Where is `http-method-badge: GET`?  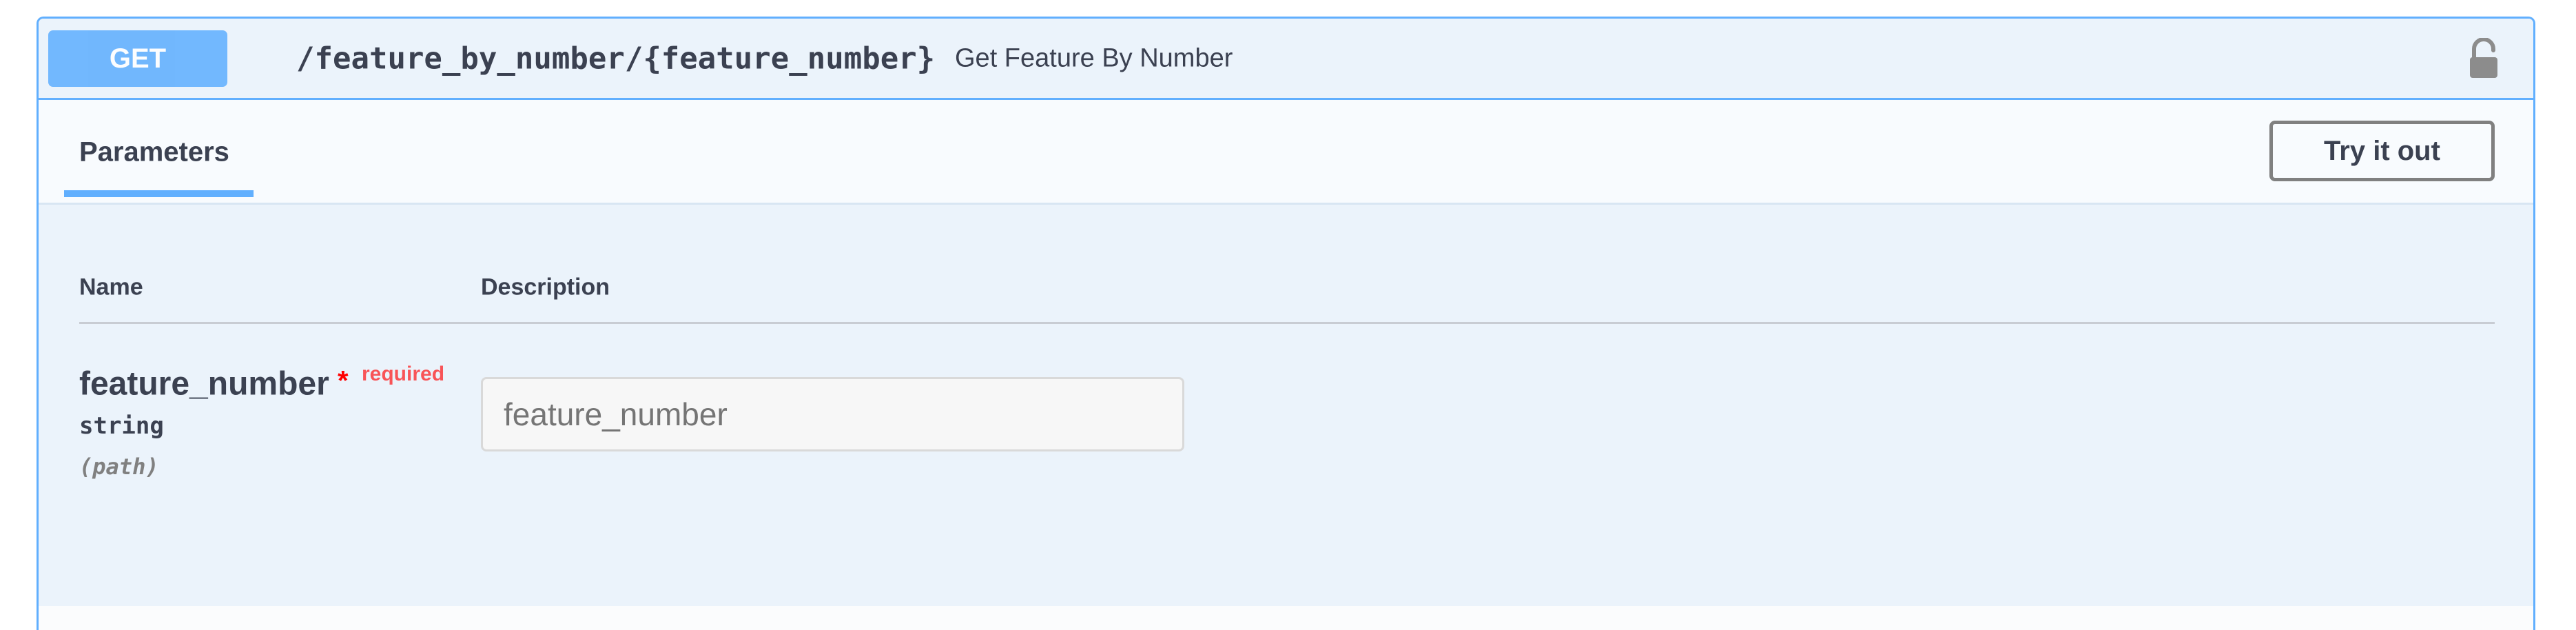 http-method-badge: GET is located at coordinates (137, 58).